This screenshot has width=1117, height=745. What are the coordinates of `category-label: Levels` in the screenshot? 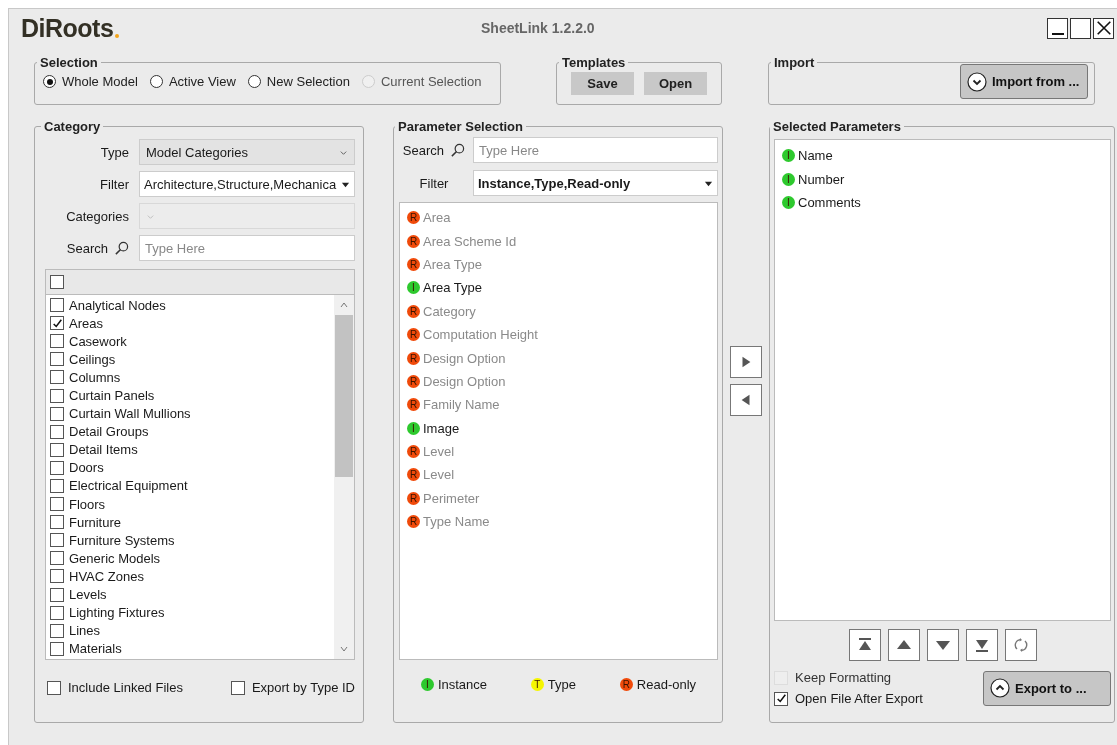 It's located at (88, 595).